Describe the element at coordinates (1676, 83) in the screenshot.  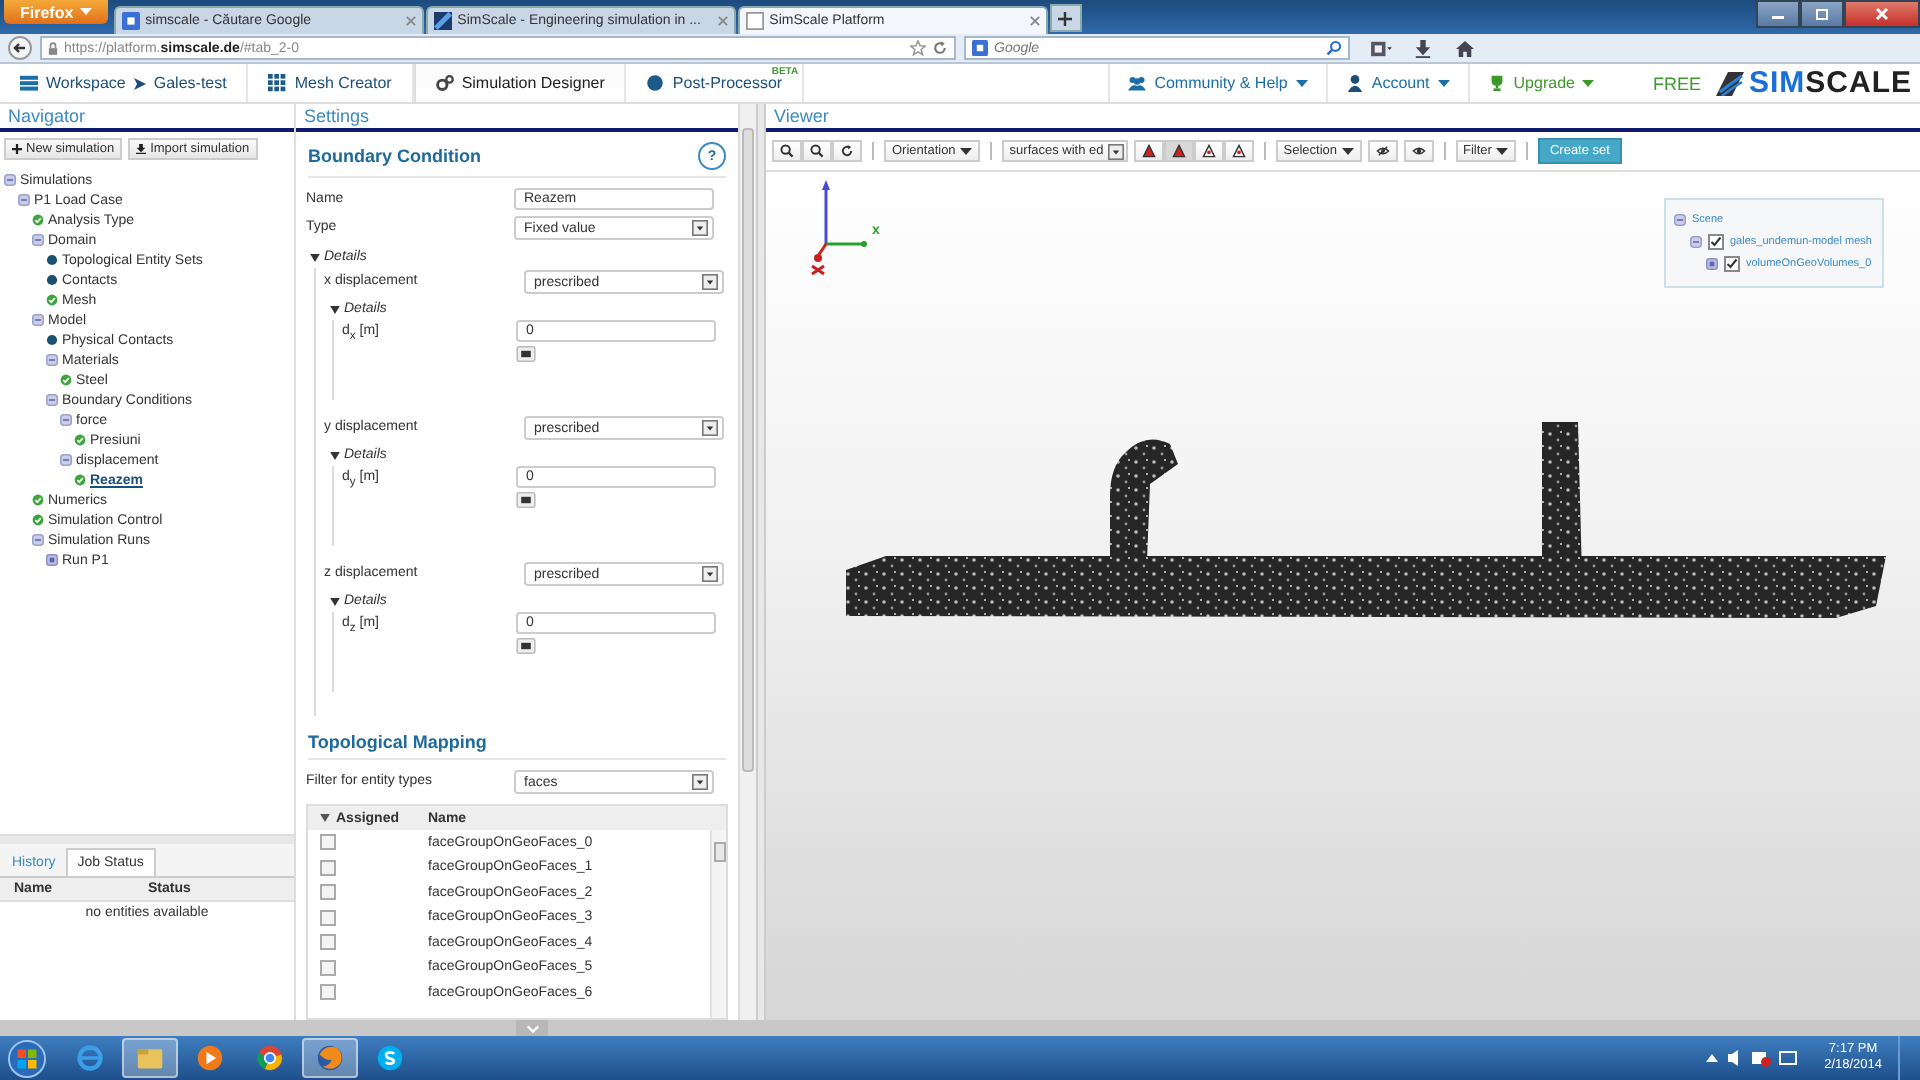
I see `plan-label: FREE` at that location.